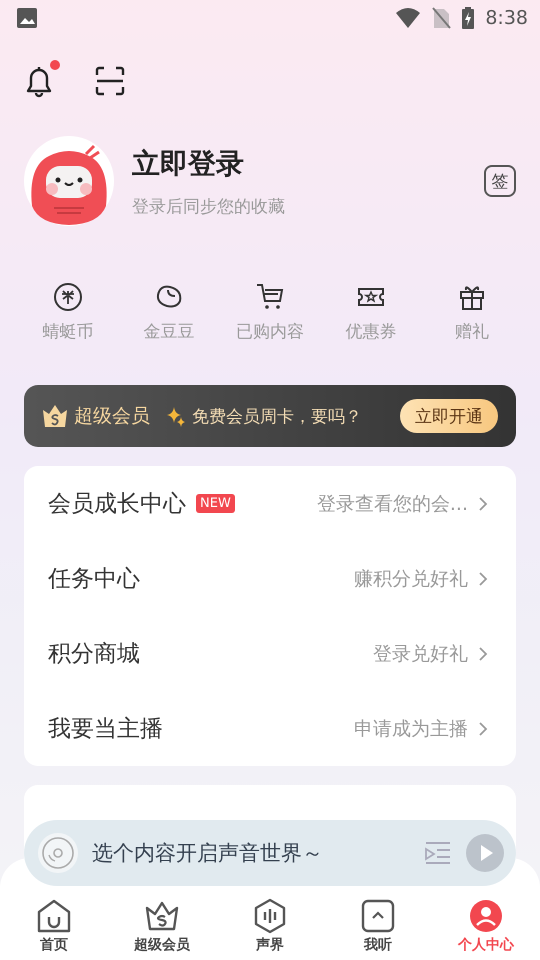  I want to click on crown-icon, so click(55, 416).